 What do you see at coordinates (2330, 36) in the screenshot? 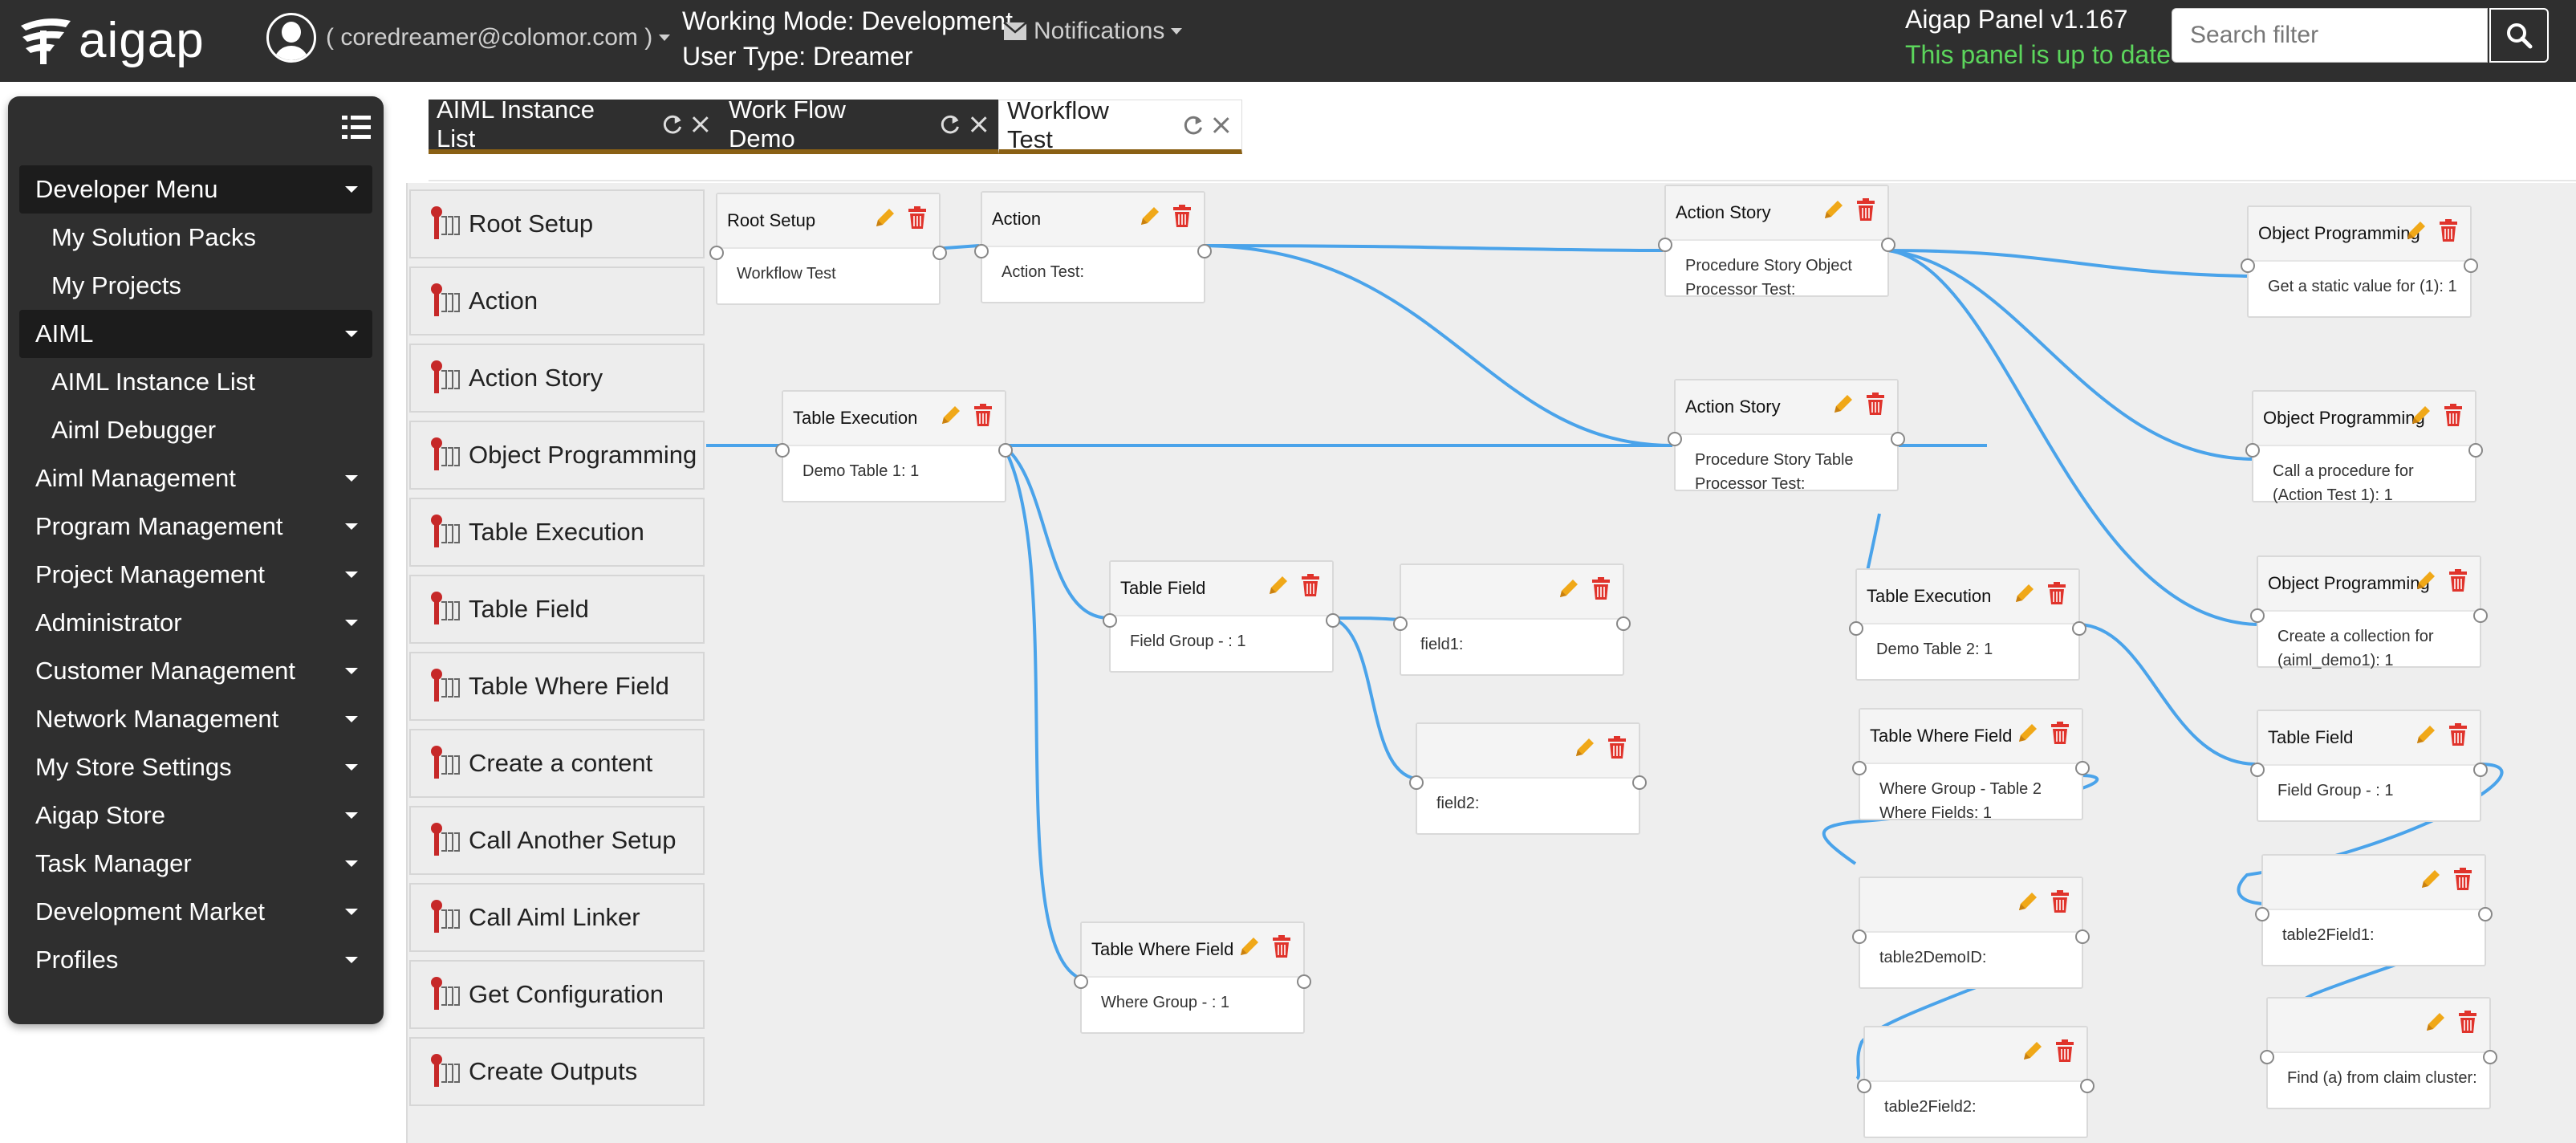
I see `search-input` at bounding box center [2330, 36].